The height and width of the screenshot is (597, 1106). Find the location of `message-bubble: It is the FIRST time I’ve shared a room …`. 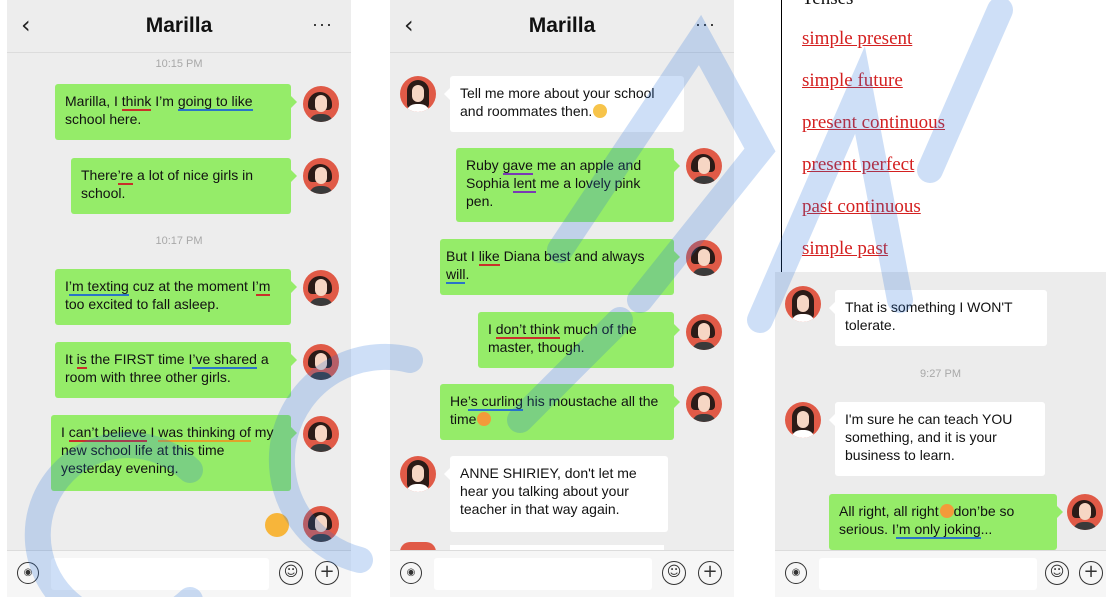

message-bubble: It is the FIRST time I’ve shared a room … is located at coordinates (176, 370).